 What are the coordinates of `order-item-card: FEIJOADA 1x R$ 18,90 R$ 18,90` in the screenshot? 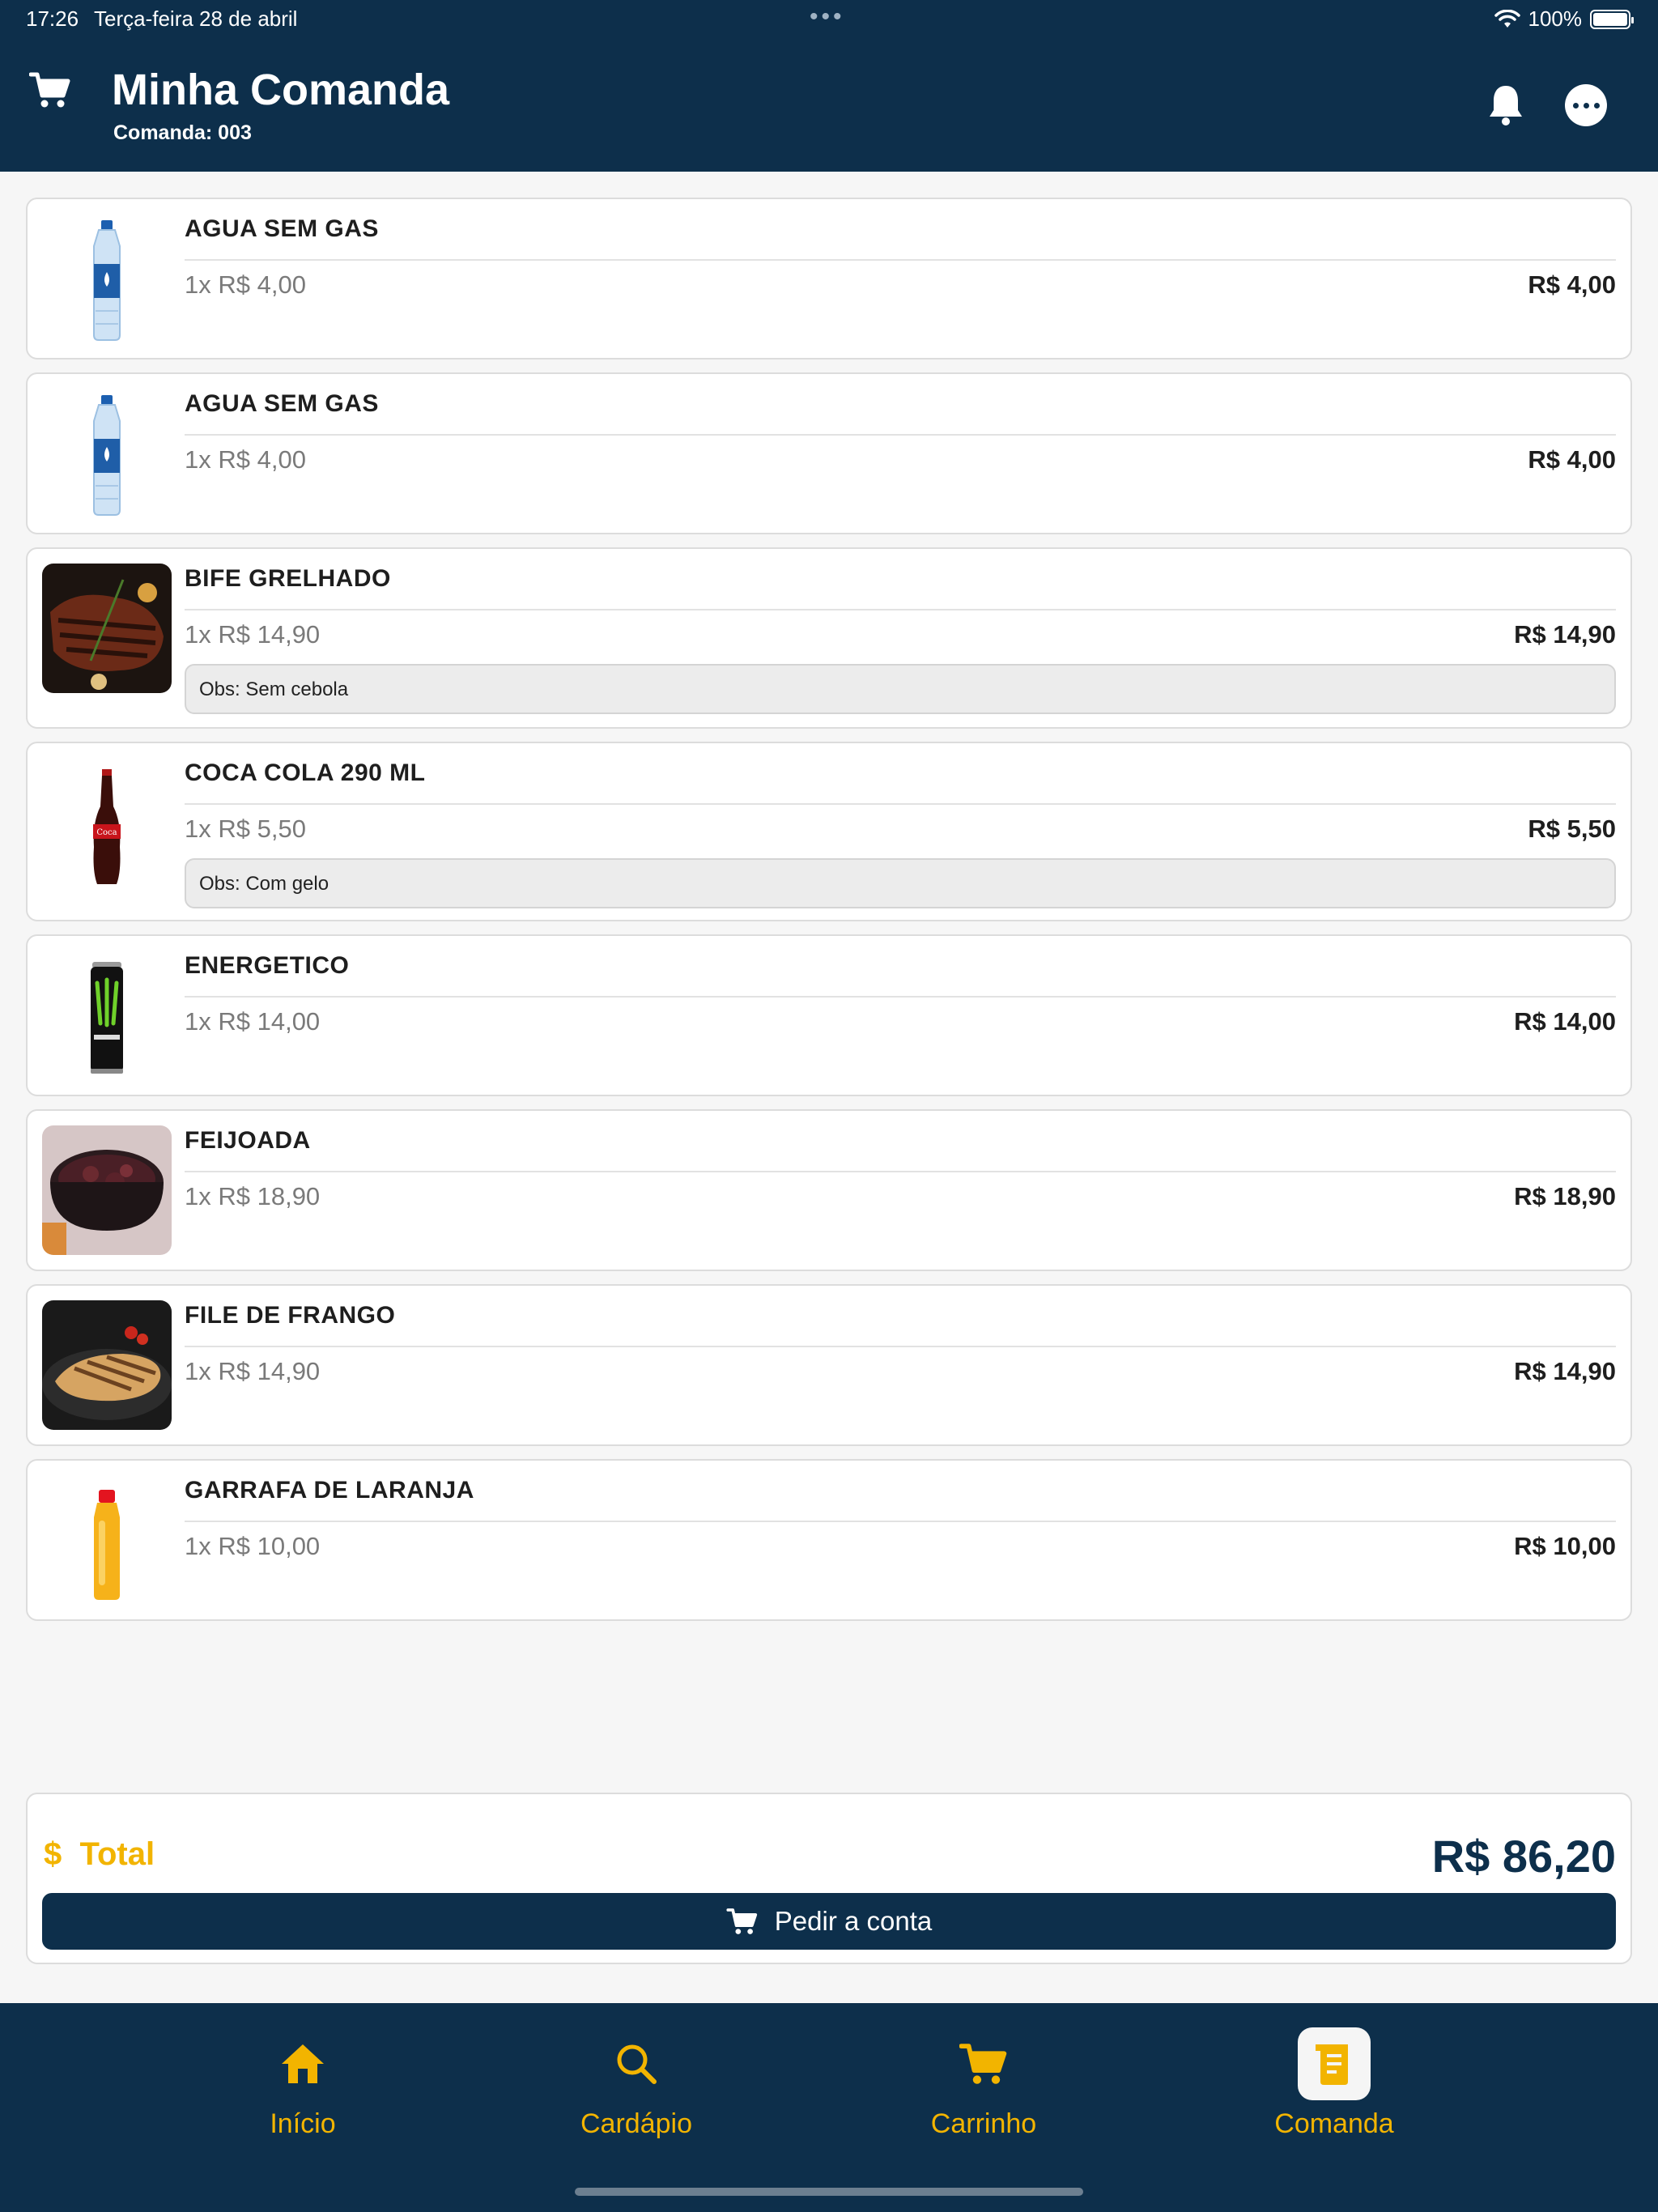 It's located at (829, 1190).